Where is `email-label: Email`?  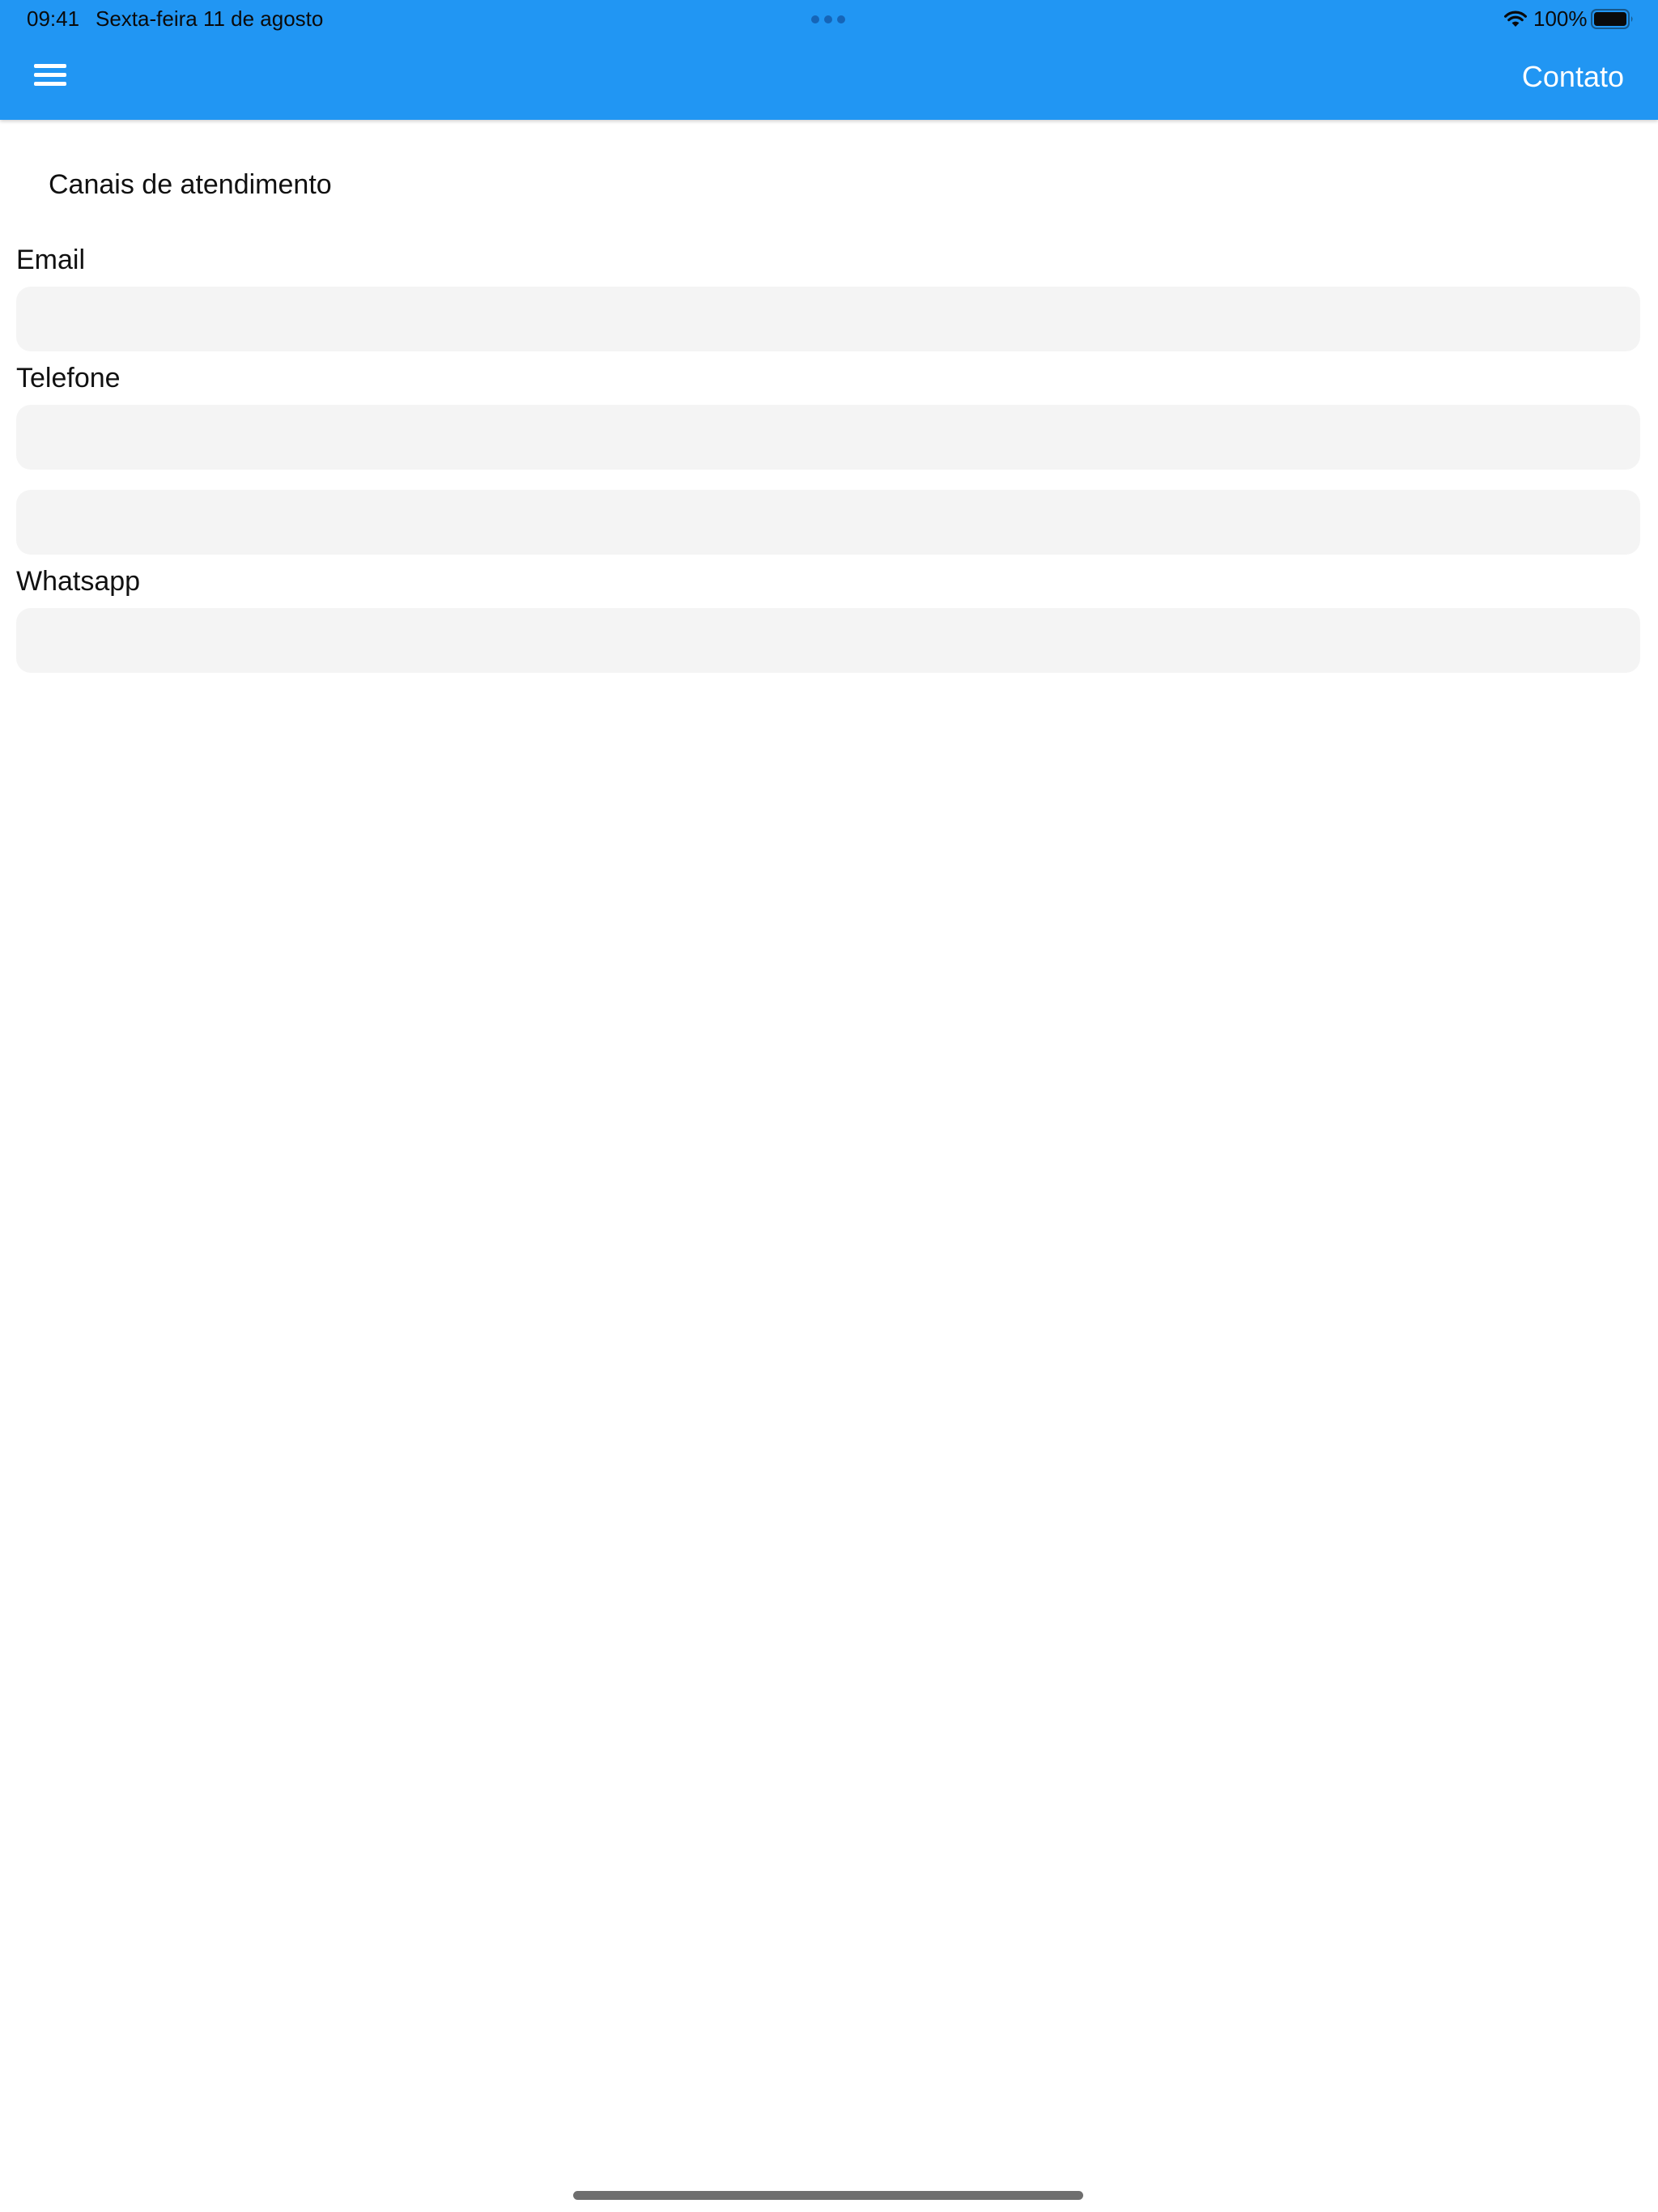
email-label: Email is located at coordinates (51, 260).